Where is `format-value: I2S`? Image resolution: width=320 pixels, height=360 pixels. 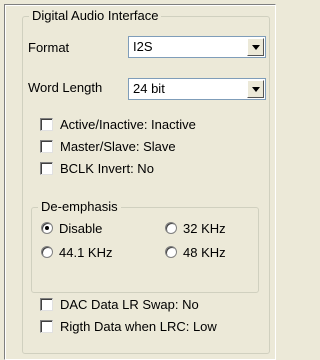
format-value: I2S is located at coordinates (143, 46).